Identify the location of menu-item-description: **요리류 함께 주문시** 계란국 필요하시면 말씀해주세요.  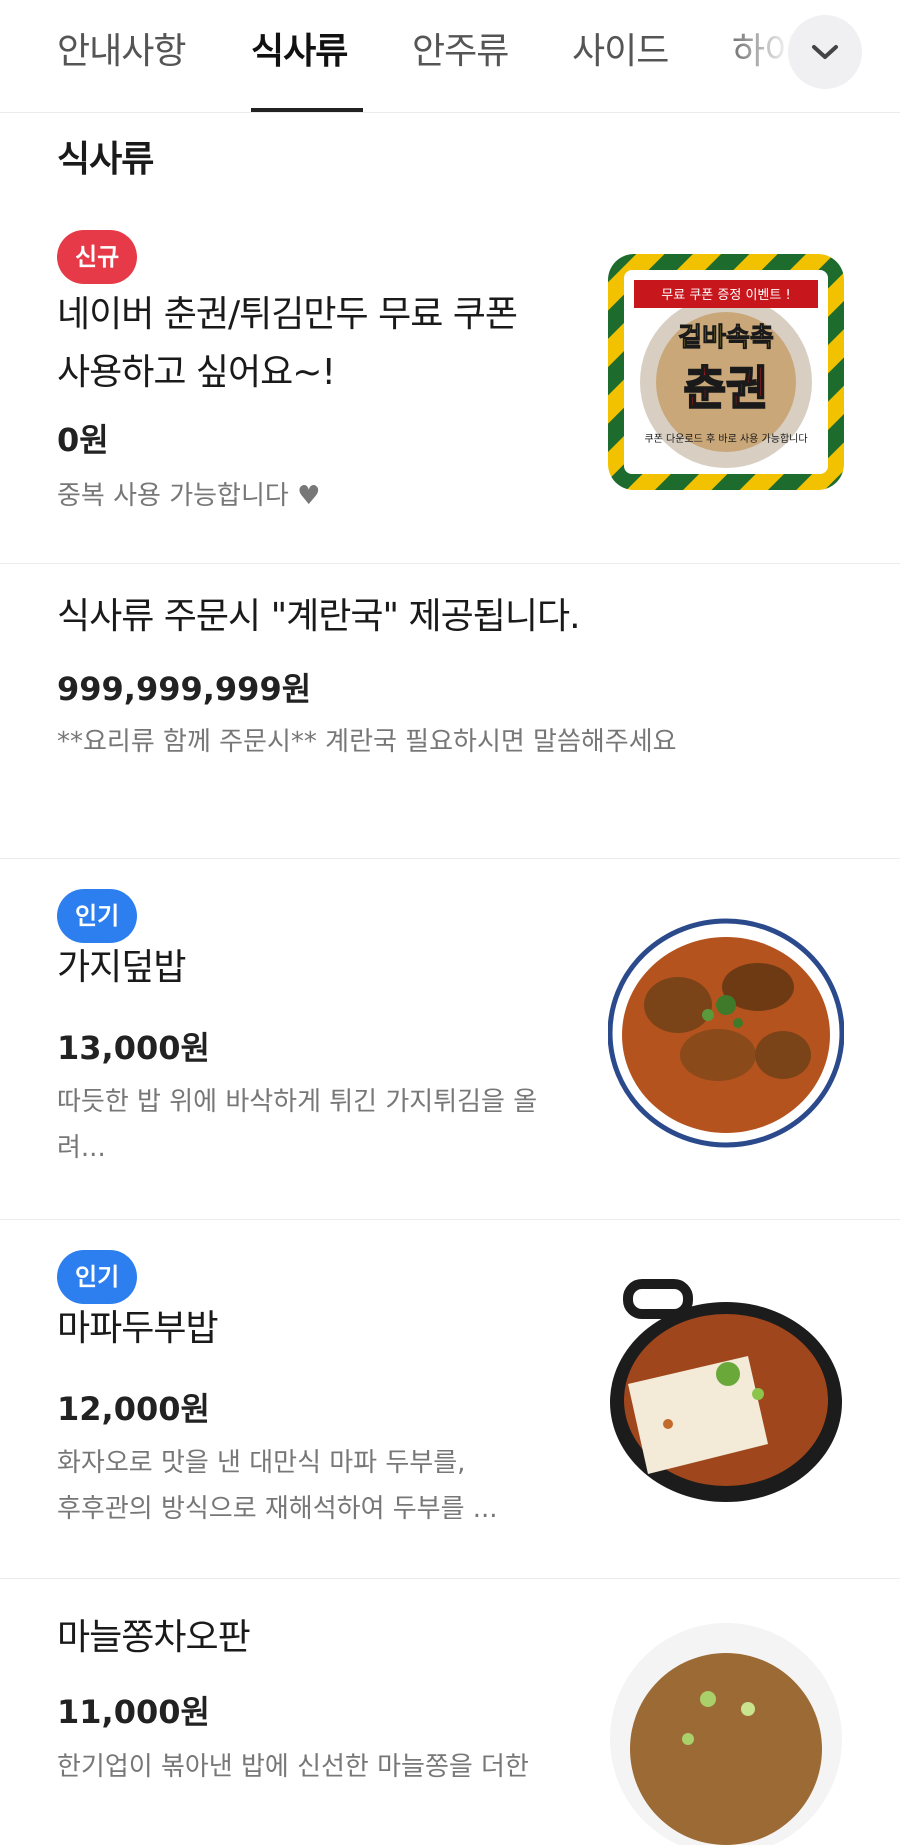
(367, 742).